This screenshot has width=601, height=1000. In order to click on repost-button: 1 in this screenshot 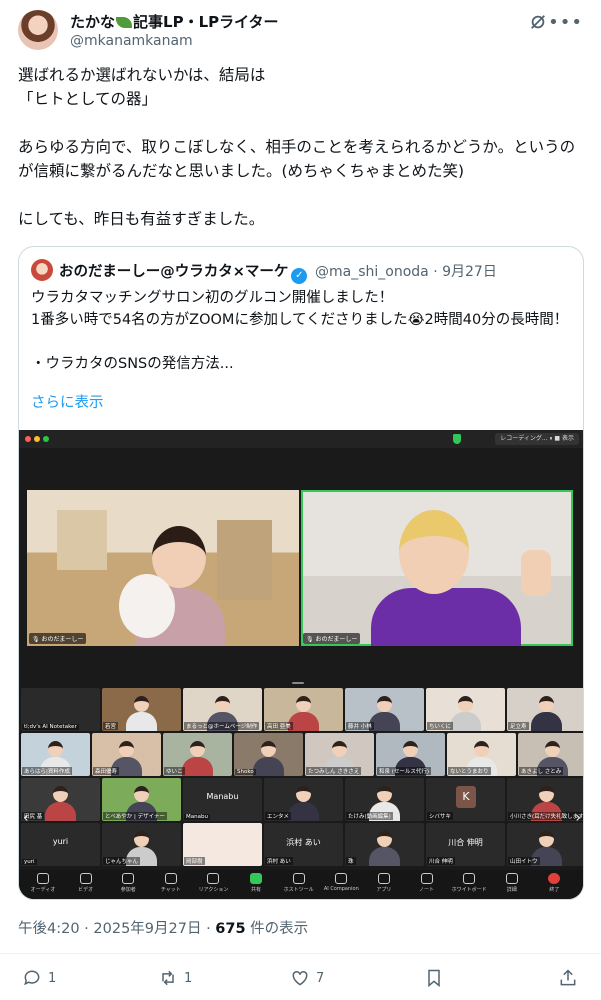, I will do `click(175, 978)`.